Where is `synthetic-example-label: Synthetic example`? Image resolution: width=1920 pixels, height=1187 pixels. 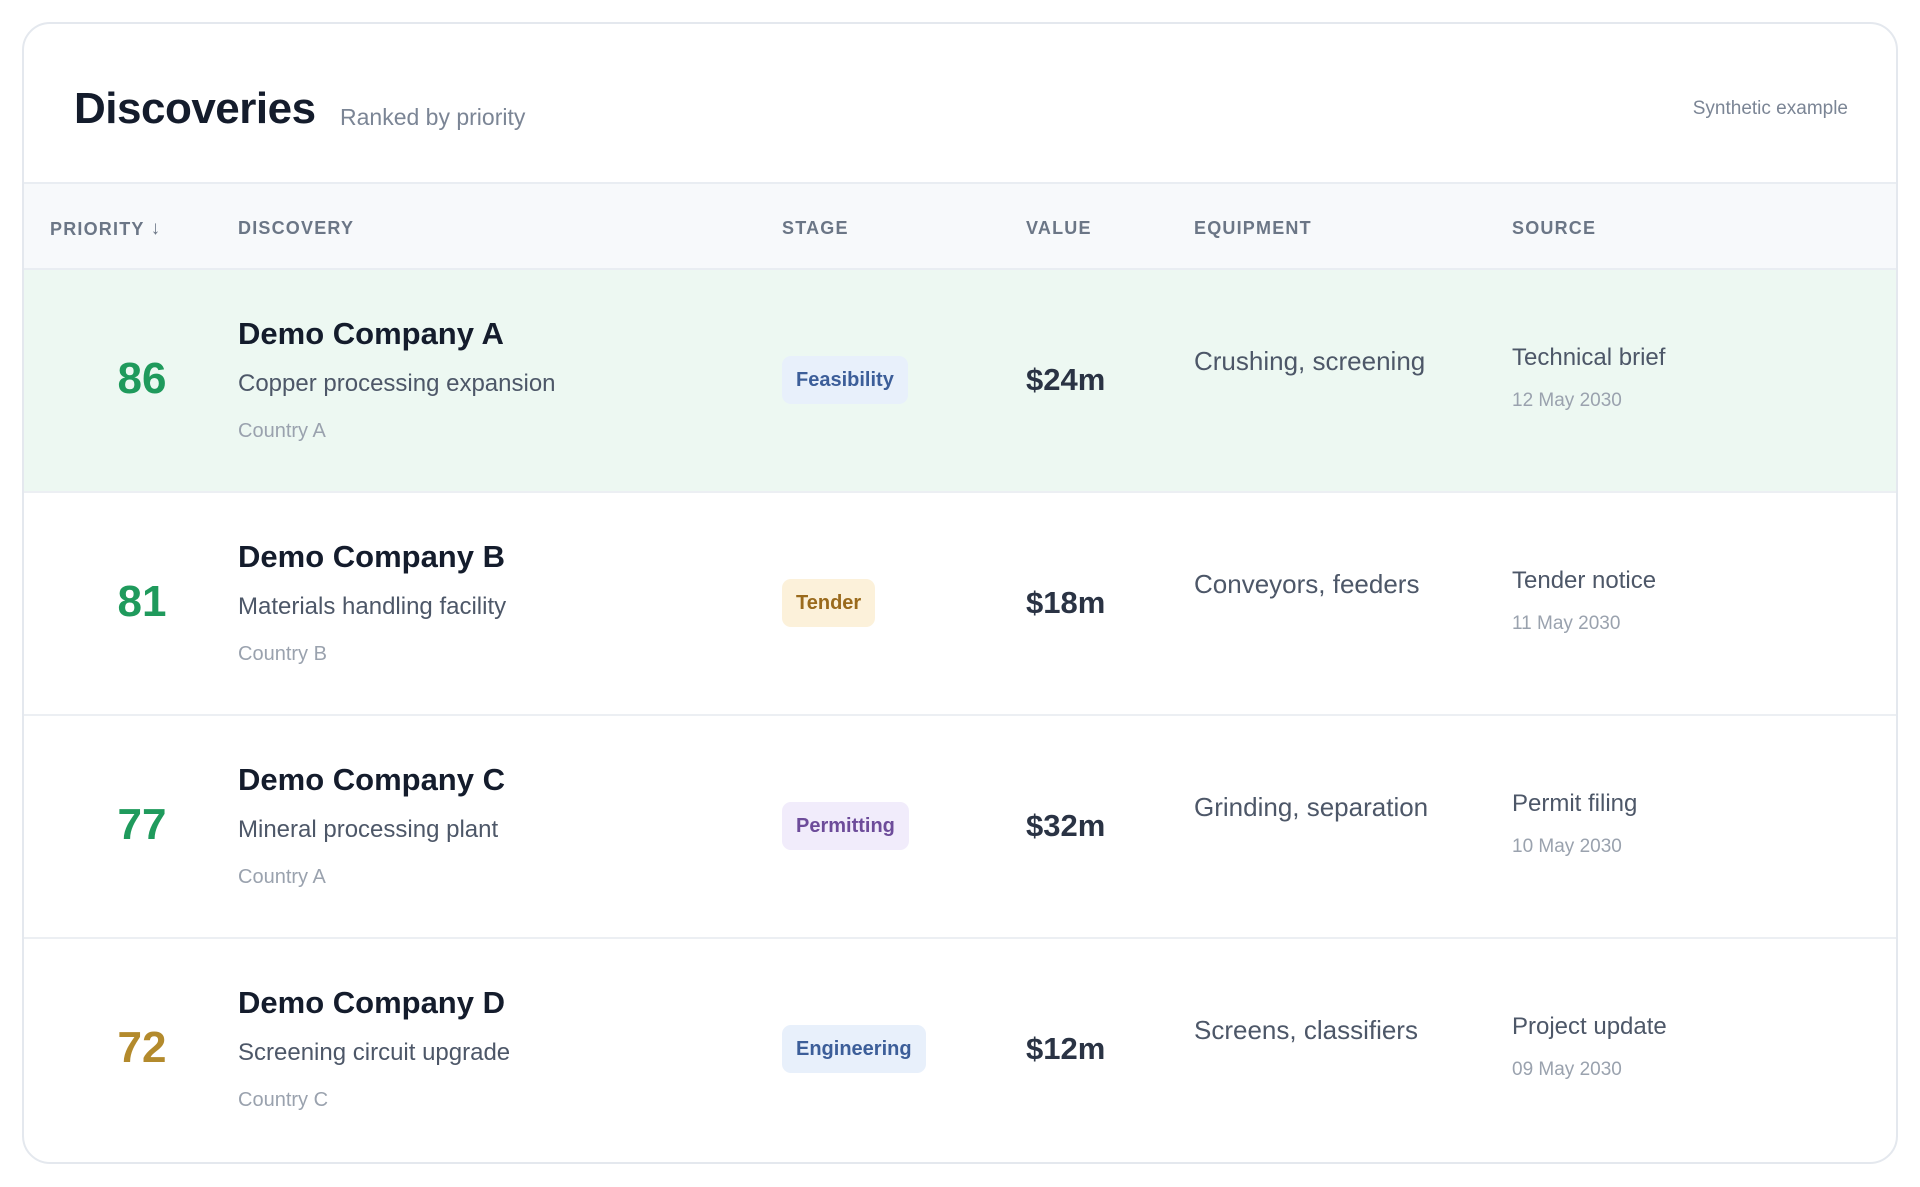
synthetic-example-label: Synthetic example is located at coordinates (1770, 108).